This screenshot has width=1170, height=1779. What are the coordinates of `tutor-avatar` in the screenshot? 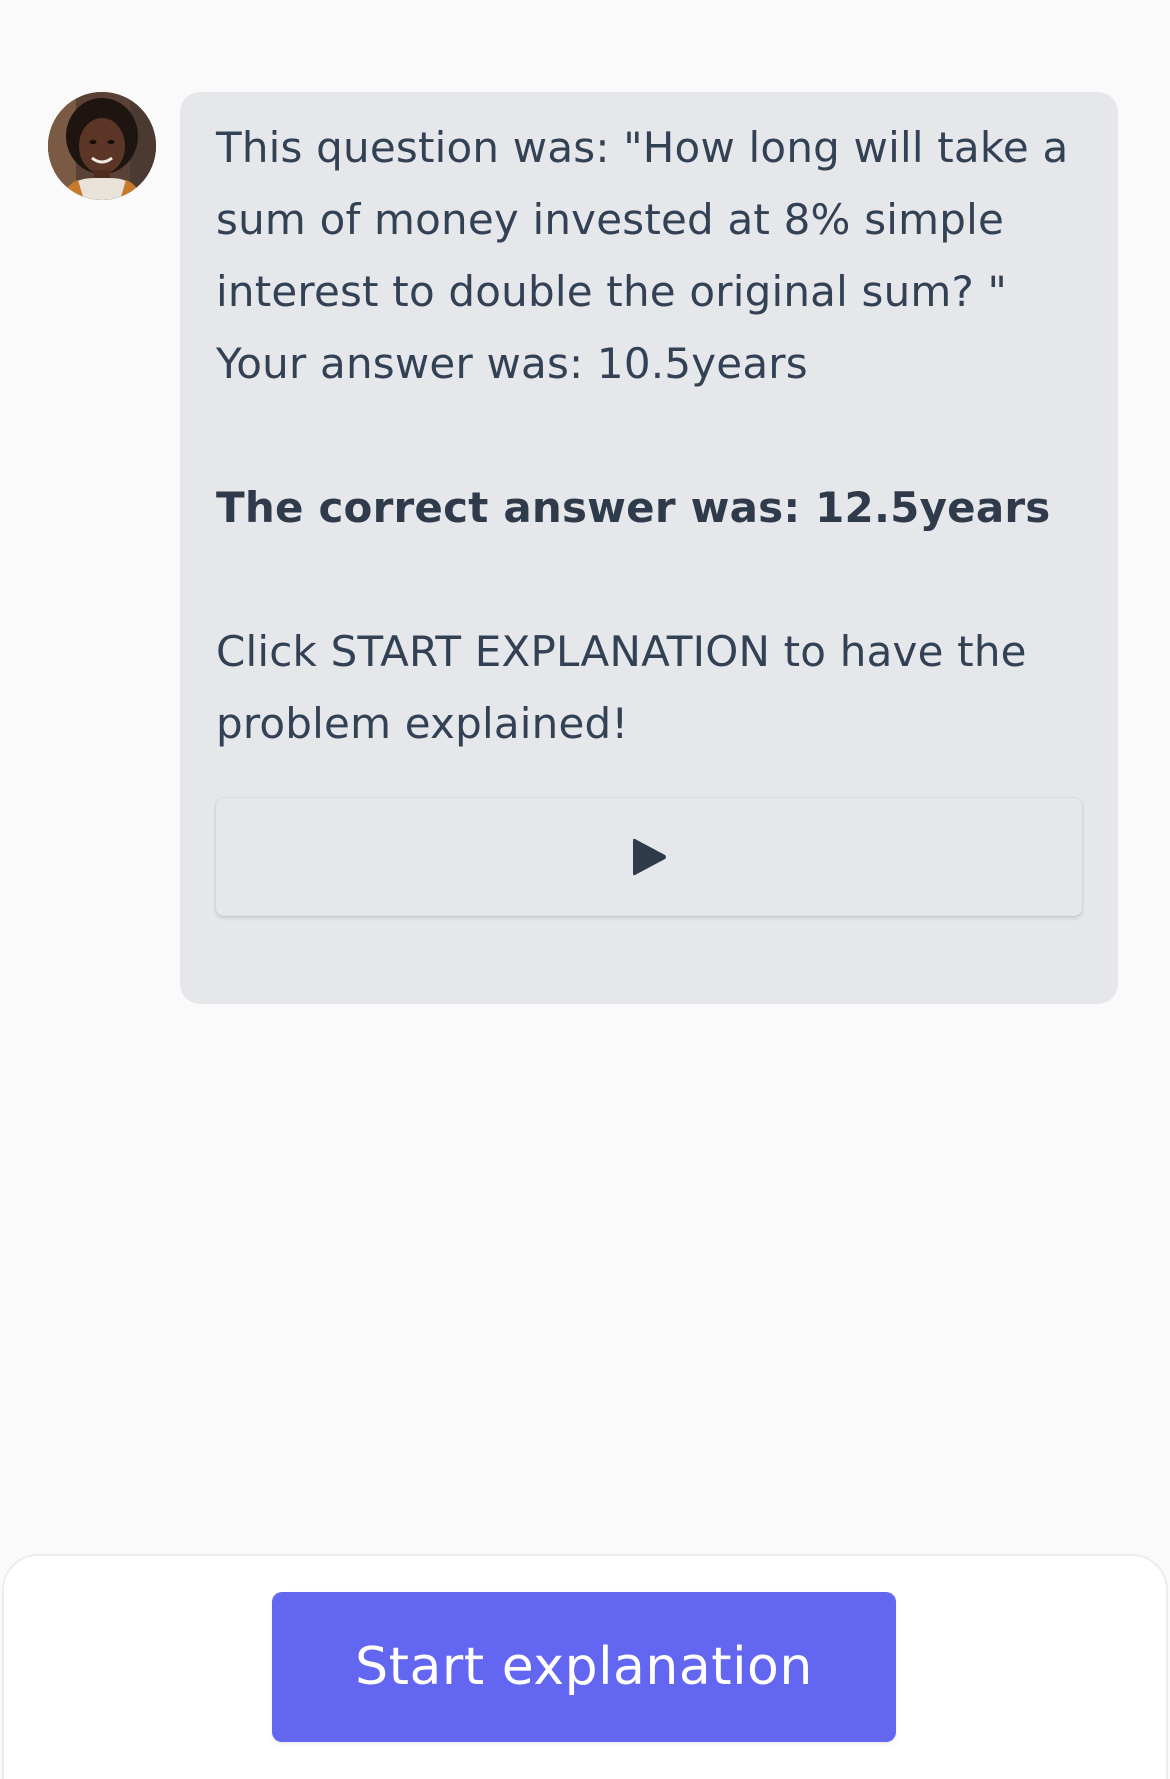 It's located at (102, 146).